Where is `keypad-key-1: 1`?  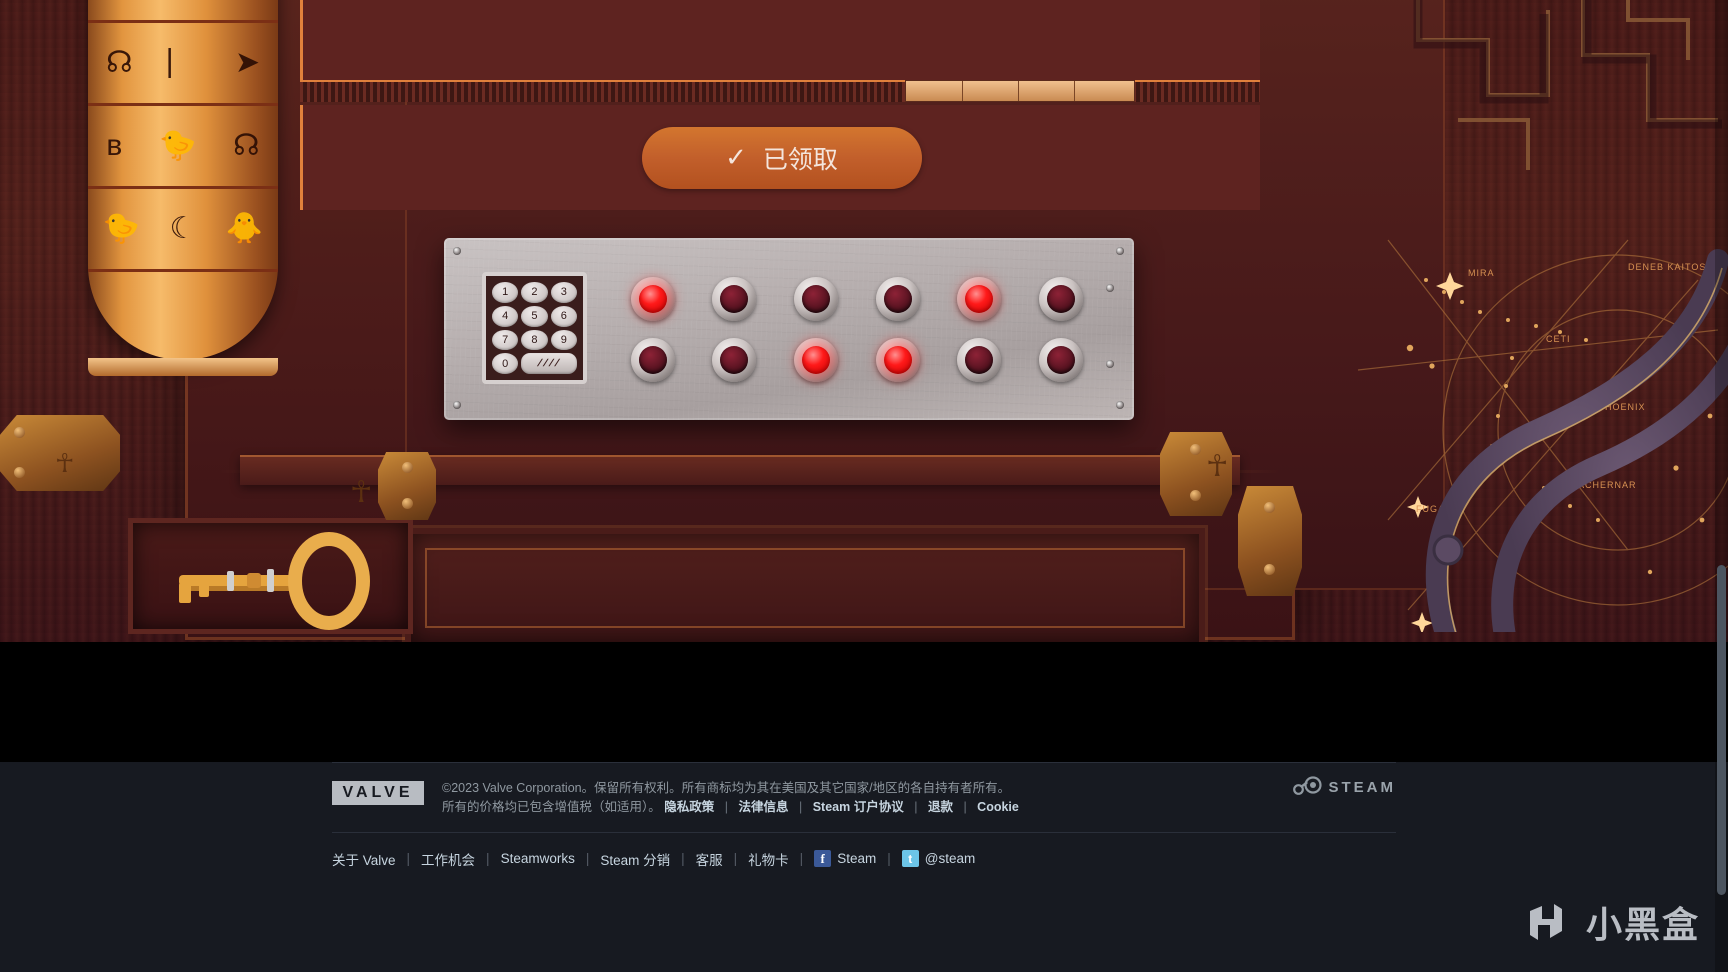 keypad-key-1: 1 is located at coordinates (505, 292).